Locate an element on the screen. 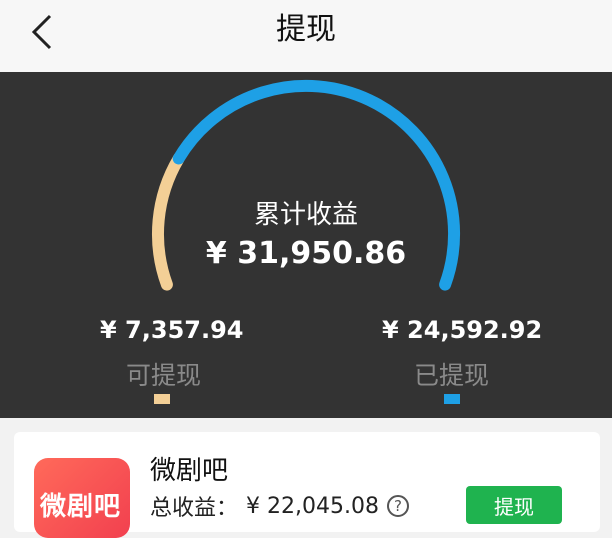 The height and width of the screenshot is (538, 612). app-total-earnings: 总收益： ¥ 22,045.08 ? is located at coordinates (279, 506).